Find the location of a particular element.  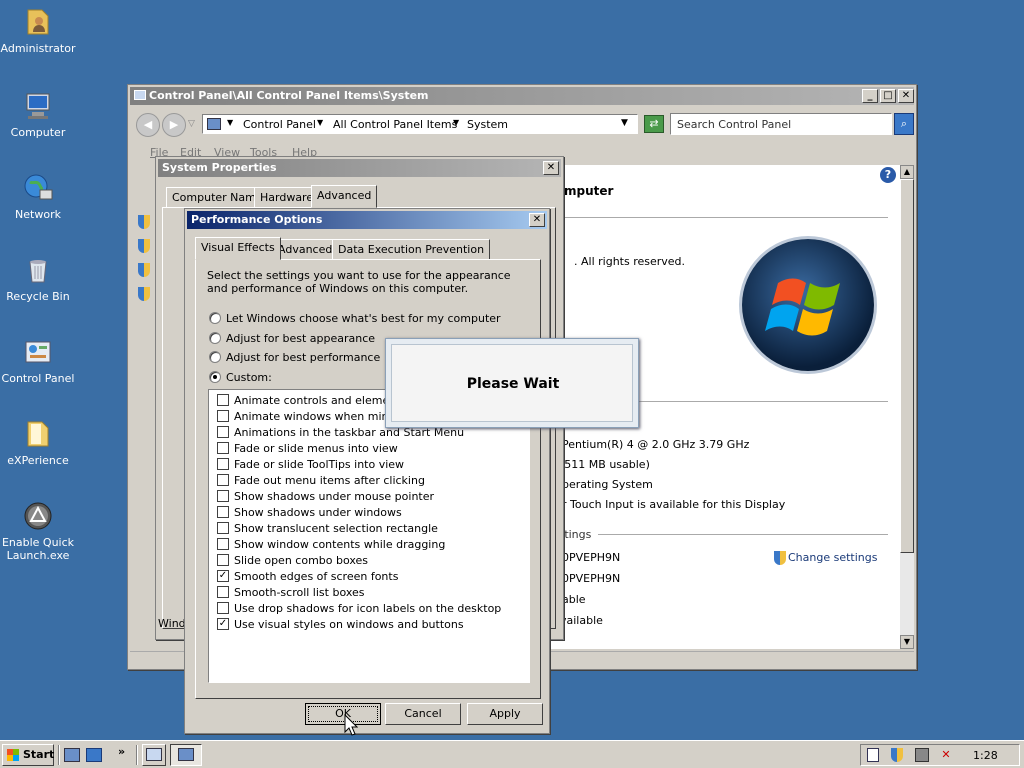

windows-flag-icon is located at coordinates (13, 755).